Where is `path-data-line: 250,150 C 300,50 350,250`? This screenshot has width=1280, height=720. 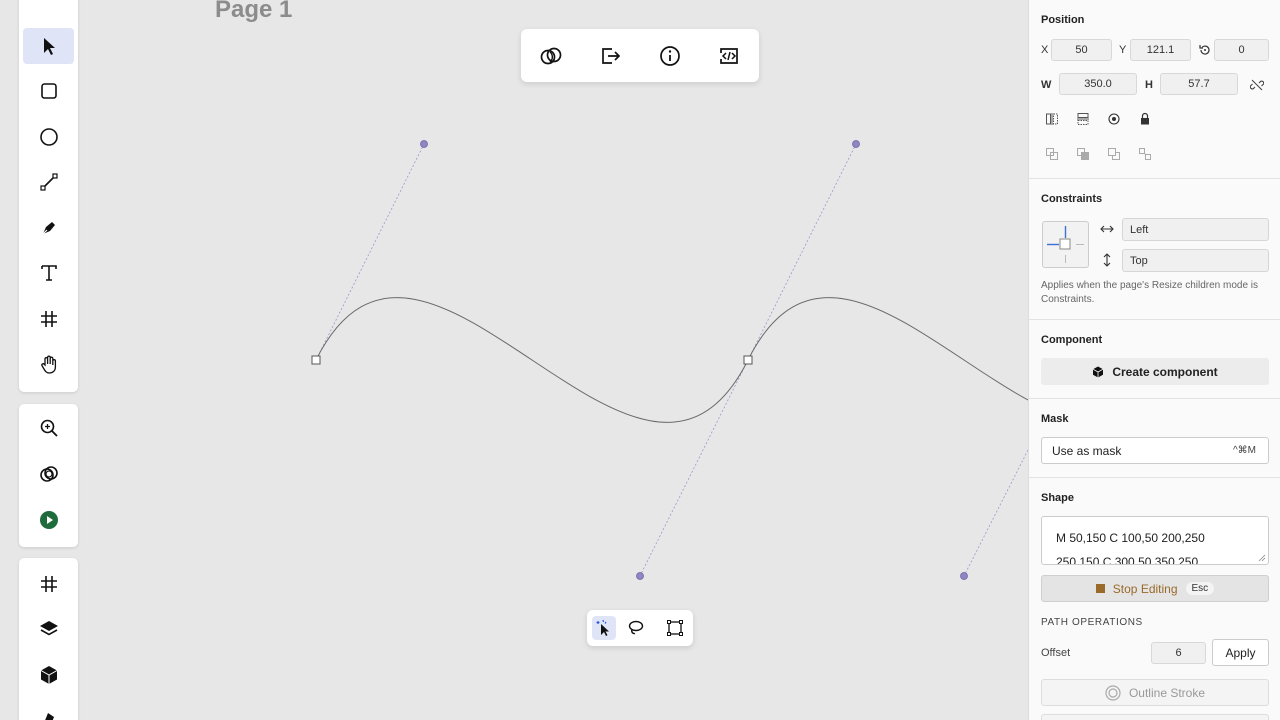
path-data-line: 250,150 C 300,50 350,250 is located at coordinates (1127, 560).